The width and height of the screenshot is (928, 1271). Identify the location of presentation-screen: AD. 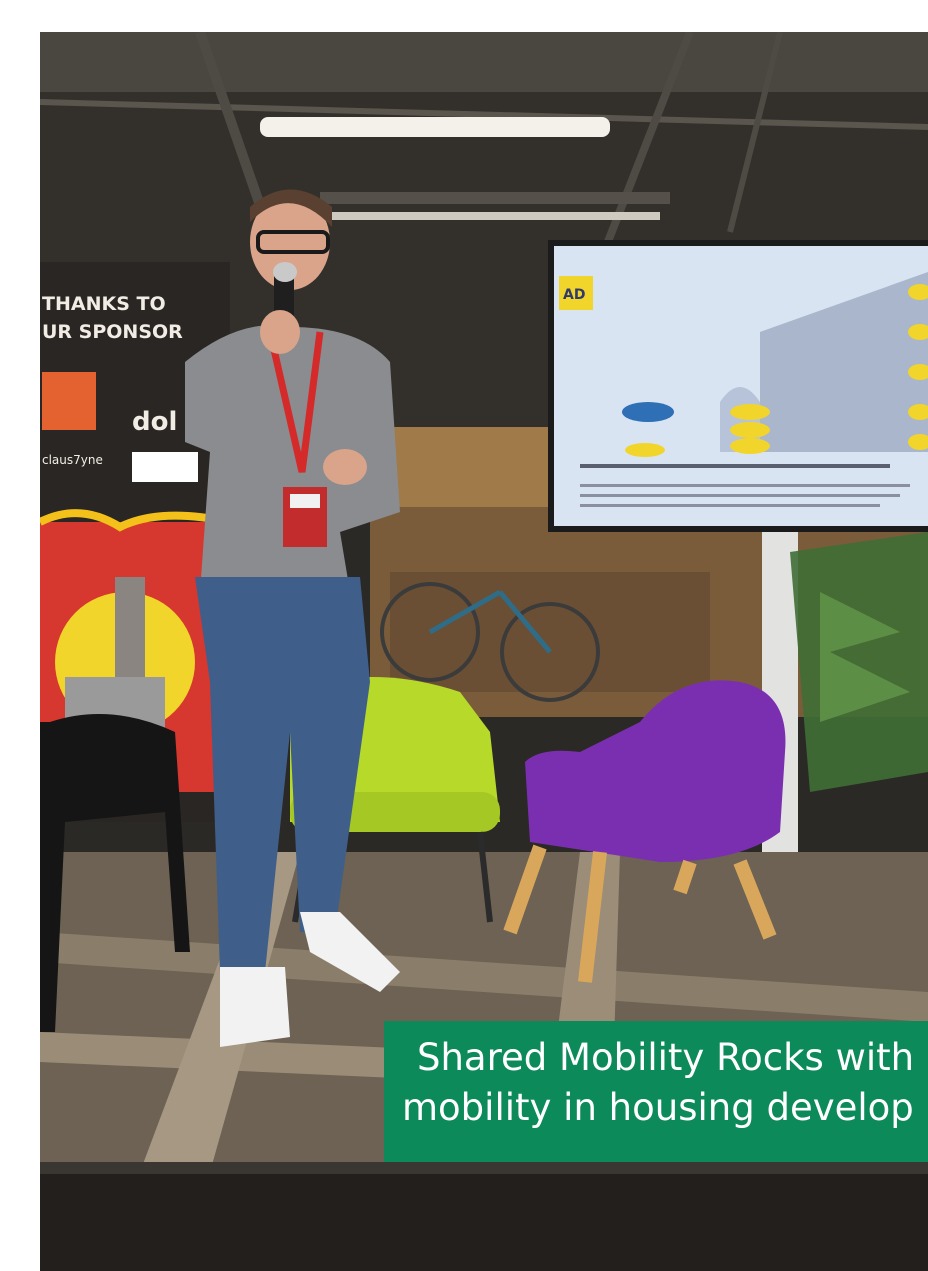
(738, 386).